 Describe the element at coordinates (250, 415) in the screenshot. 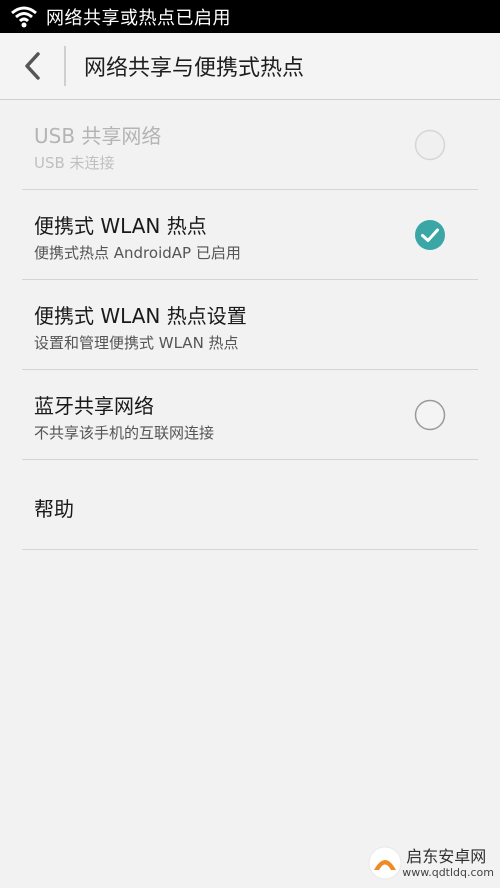

I see `list-item-bluetooth-tethering: 蓝牙共享网络 不共享该手机的互联网连接` at that location.